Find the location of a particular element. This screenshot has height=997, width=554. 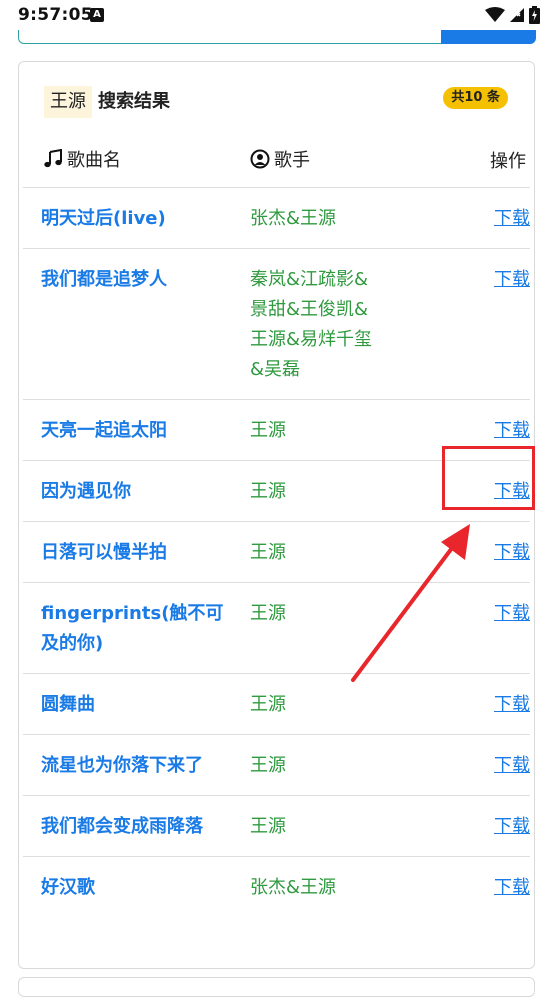

annotation-arrow-icon is located at coordinates (410, 603).